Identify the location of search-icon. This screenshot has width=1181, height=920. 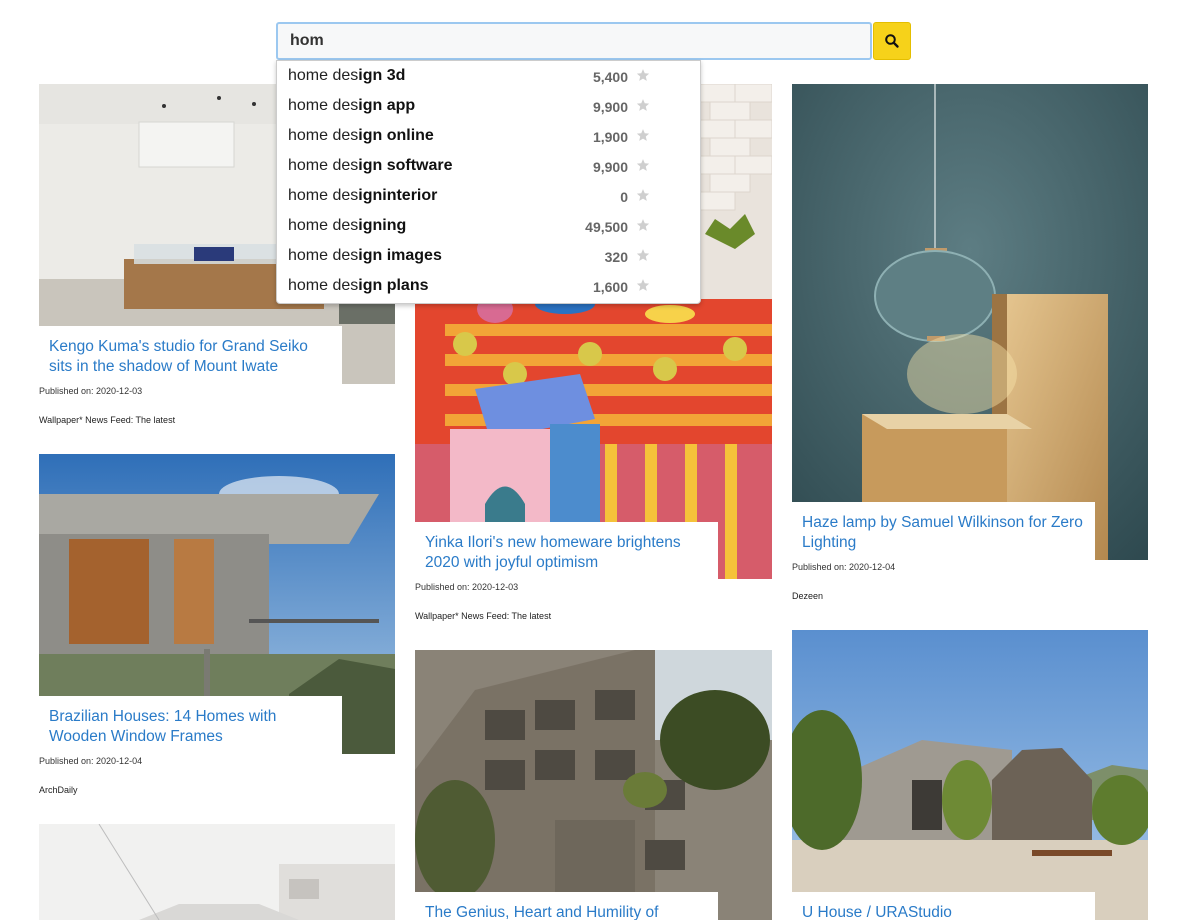
(892, 41).